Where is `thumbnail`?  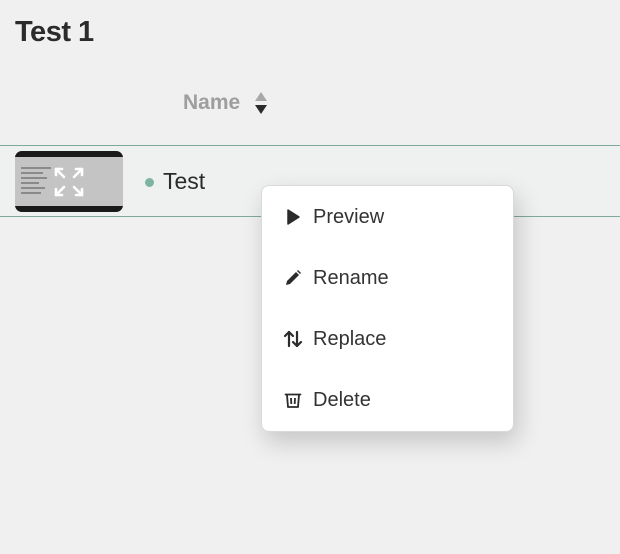 thumbnail is located at coordinates (69, 181).